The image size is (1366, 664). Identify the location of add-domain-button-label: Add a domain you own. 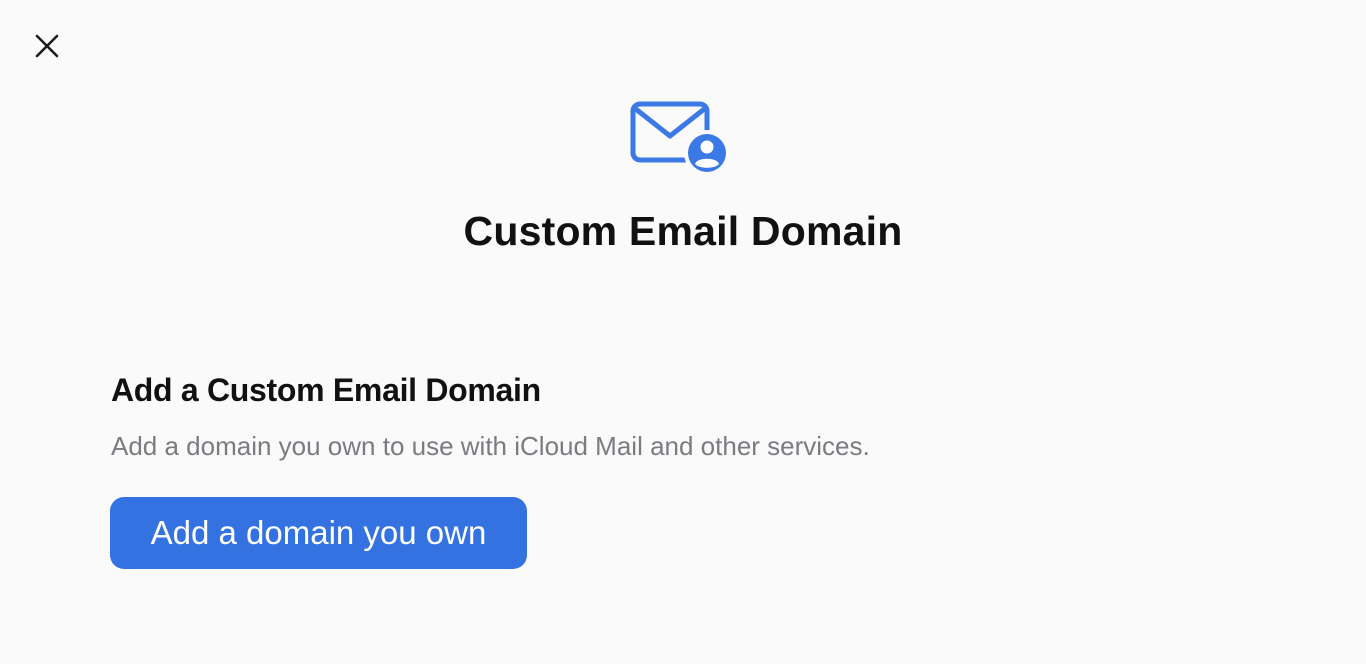
(318, 532).